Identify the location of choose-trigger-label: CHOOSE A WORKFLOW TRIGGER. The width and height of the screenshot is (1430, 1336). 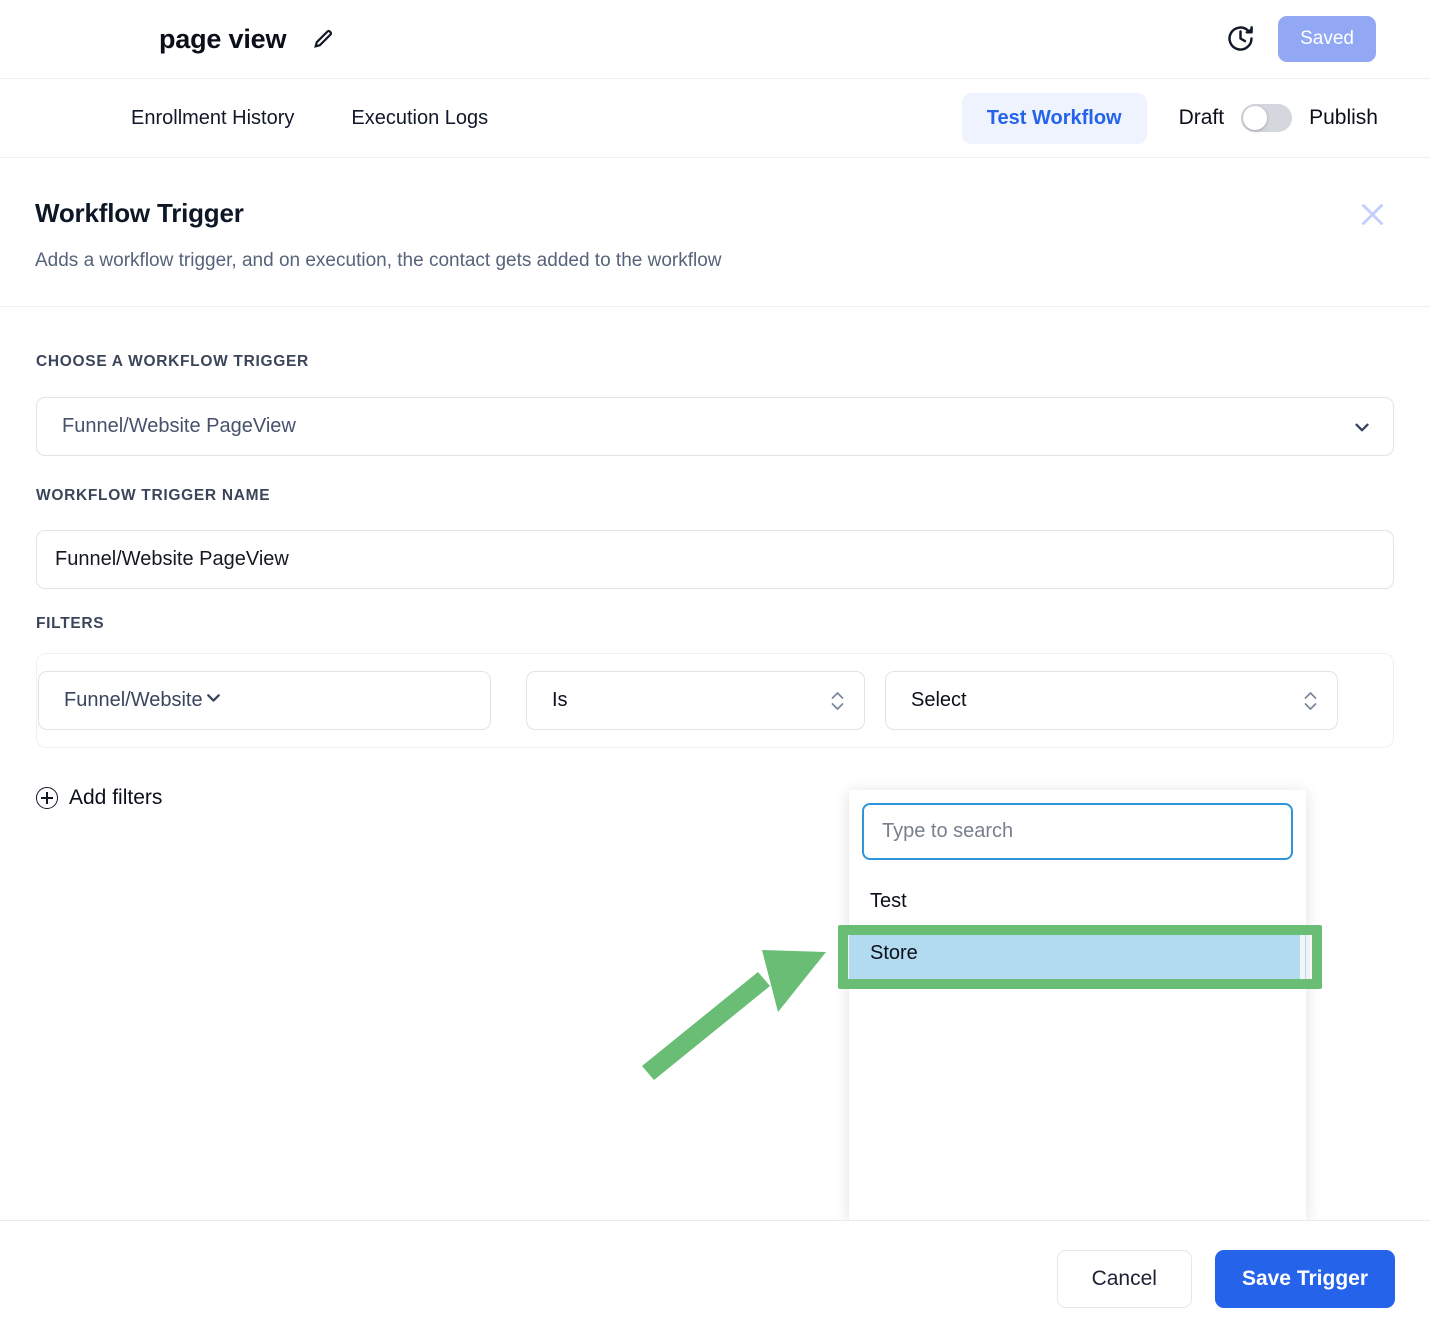
(172, 361).